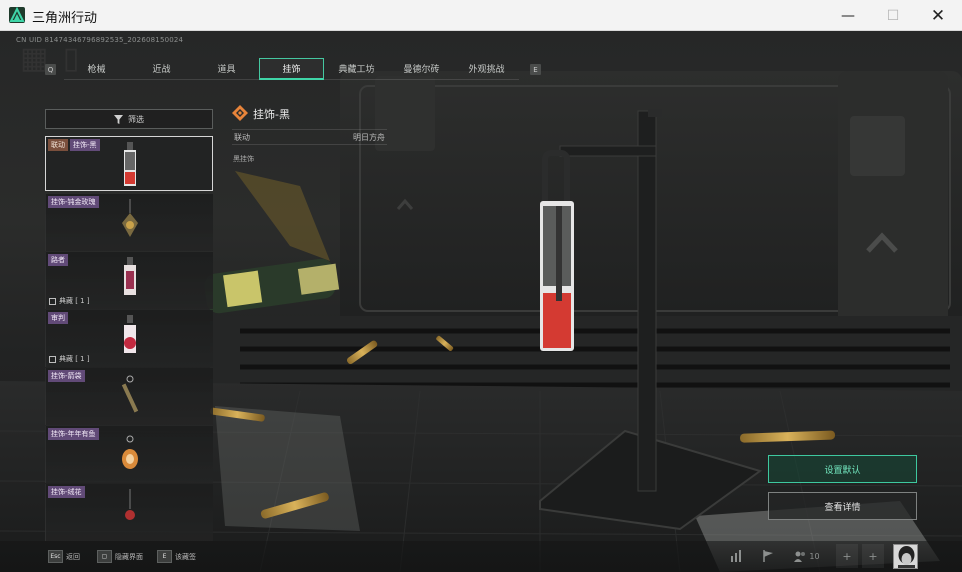  What do you see at coordinates (66, 492) in the screenshot?
I see `item-name: 挂饰-绒花` at bounding box center [66, 492].